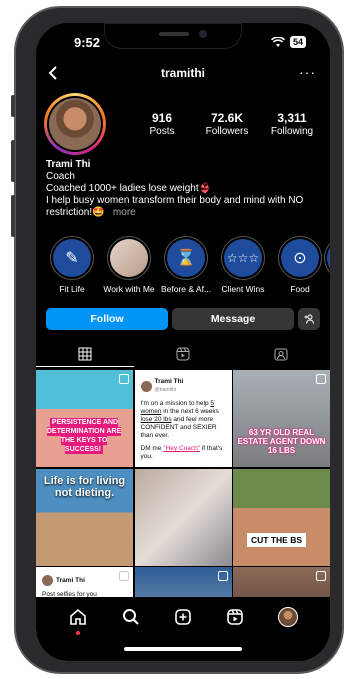 Image resolution: width=345 pixels, height=679 pixels. What do you see at coordinates (233, 319) in the screenshot?
I see `message-button: Message` at bounding box center [233, 319].